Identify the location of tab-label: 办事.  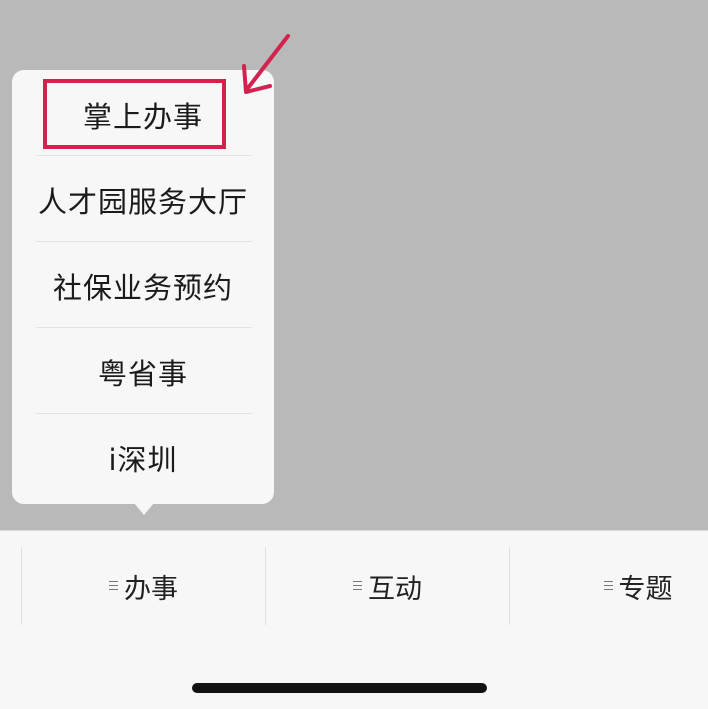
(151, 589).